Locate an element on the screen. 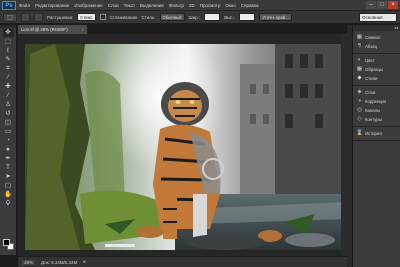  document-tab: Lion.tif @ 49% (RGB/8*) × is located at coordinates (53, 29).